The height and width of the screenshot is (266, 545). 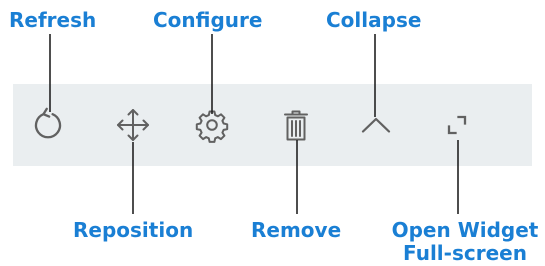 I want to click on move-icon, so click(x=133, y=125).